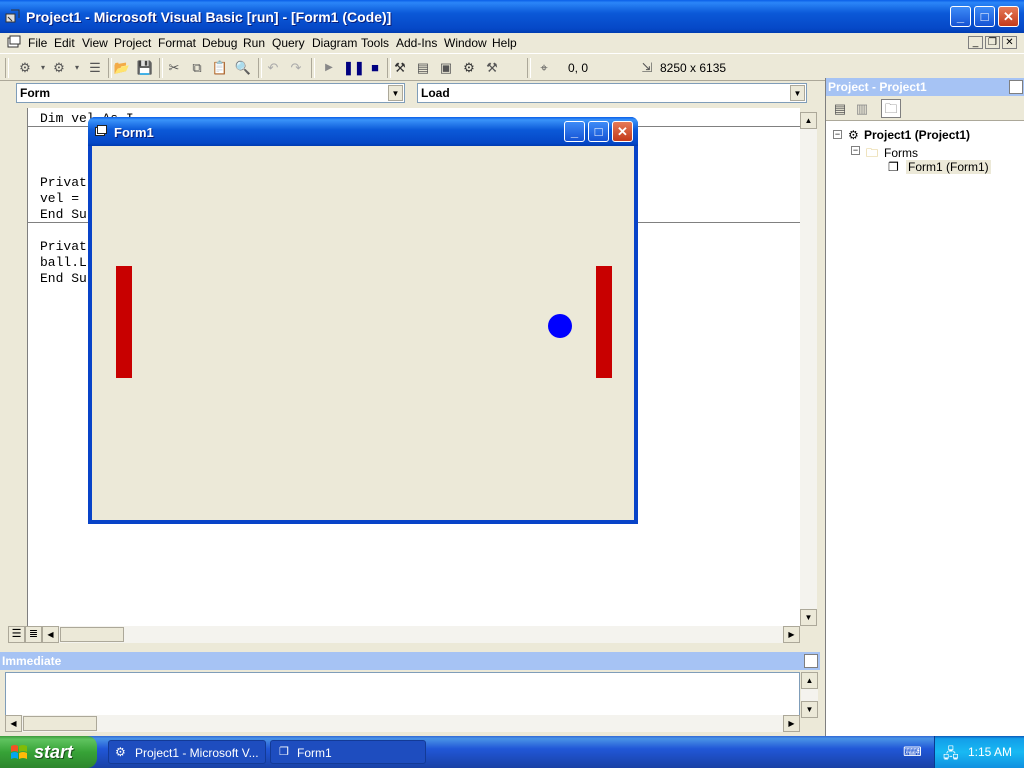 This screenshot has width=1024, height=768. Describe the element at coordinates (95, 67) in the screenshot. I see `menu-editor-icon: ☰` at that location.